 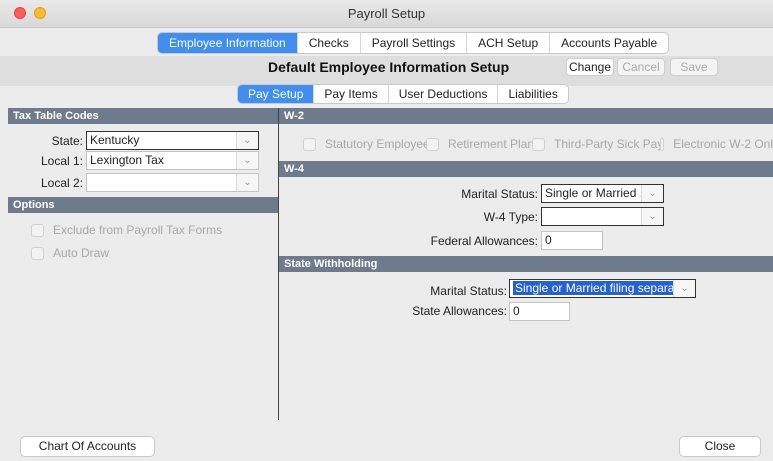 I want to click on w4-header: W-4, so click(x=526, y=169).